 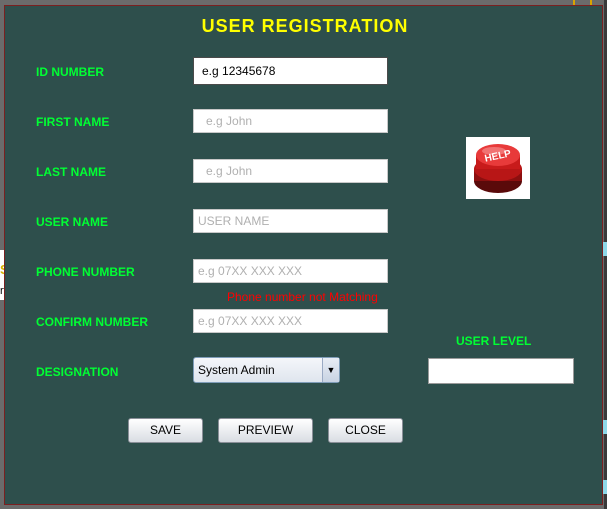 I want to click on first-name-input, so click(x=290, y=121).